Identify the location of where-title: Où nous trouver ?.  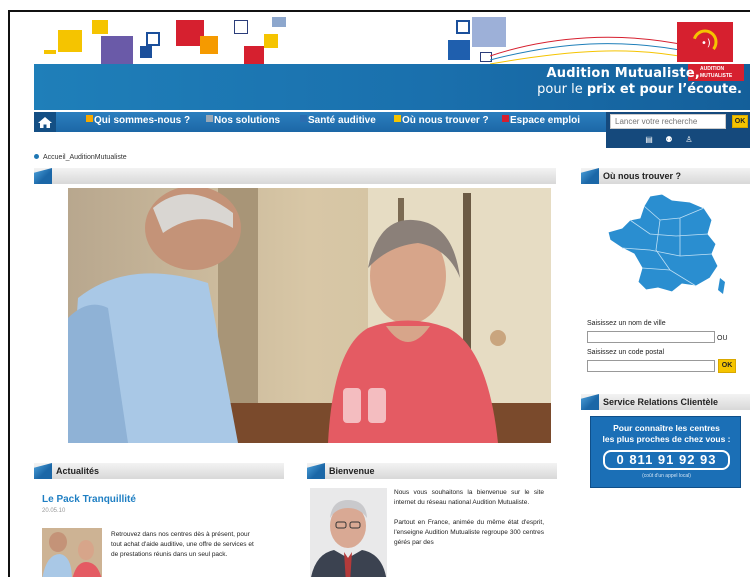
(642, 176).